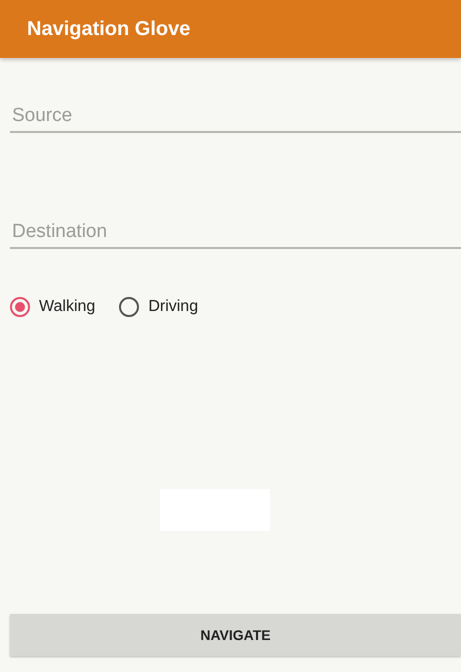 The image size is (461, 672). What do you see at coordinates (158, 307) in the screenshot?
I see `radio-option: Driving` at bounding box center [158, 307].